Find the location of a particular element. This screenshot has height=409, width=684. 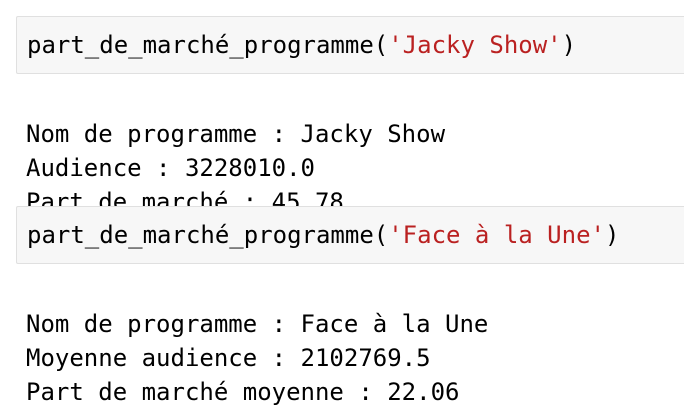

output-line-average-audience: Moyenne audience : 2102769.5 is located at coordinates (228, 358).